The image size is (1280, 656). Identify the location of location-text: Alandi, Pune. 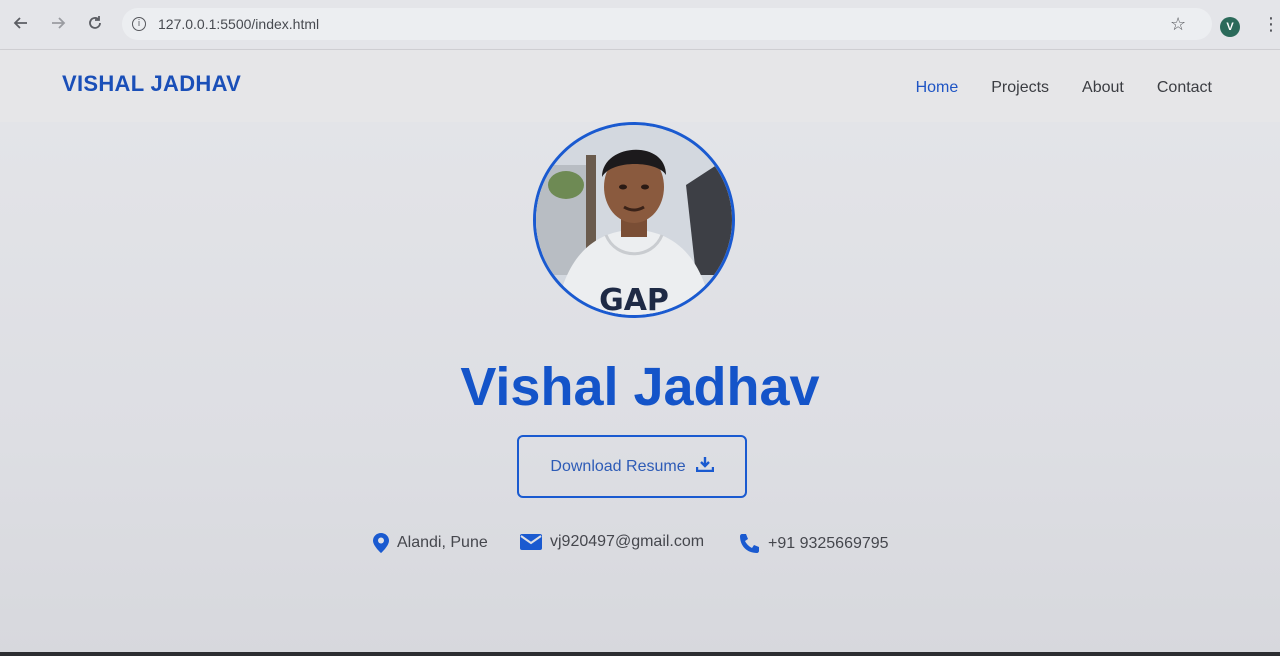
(442, 542).